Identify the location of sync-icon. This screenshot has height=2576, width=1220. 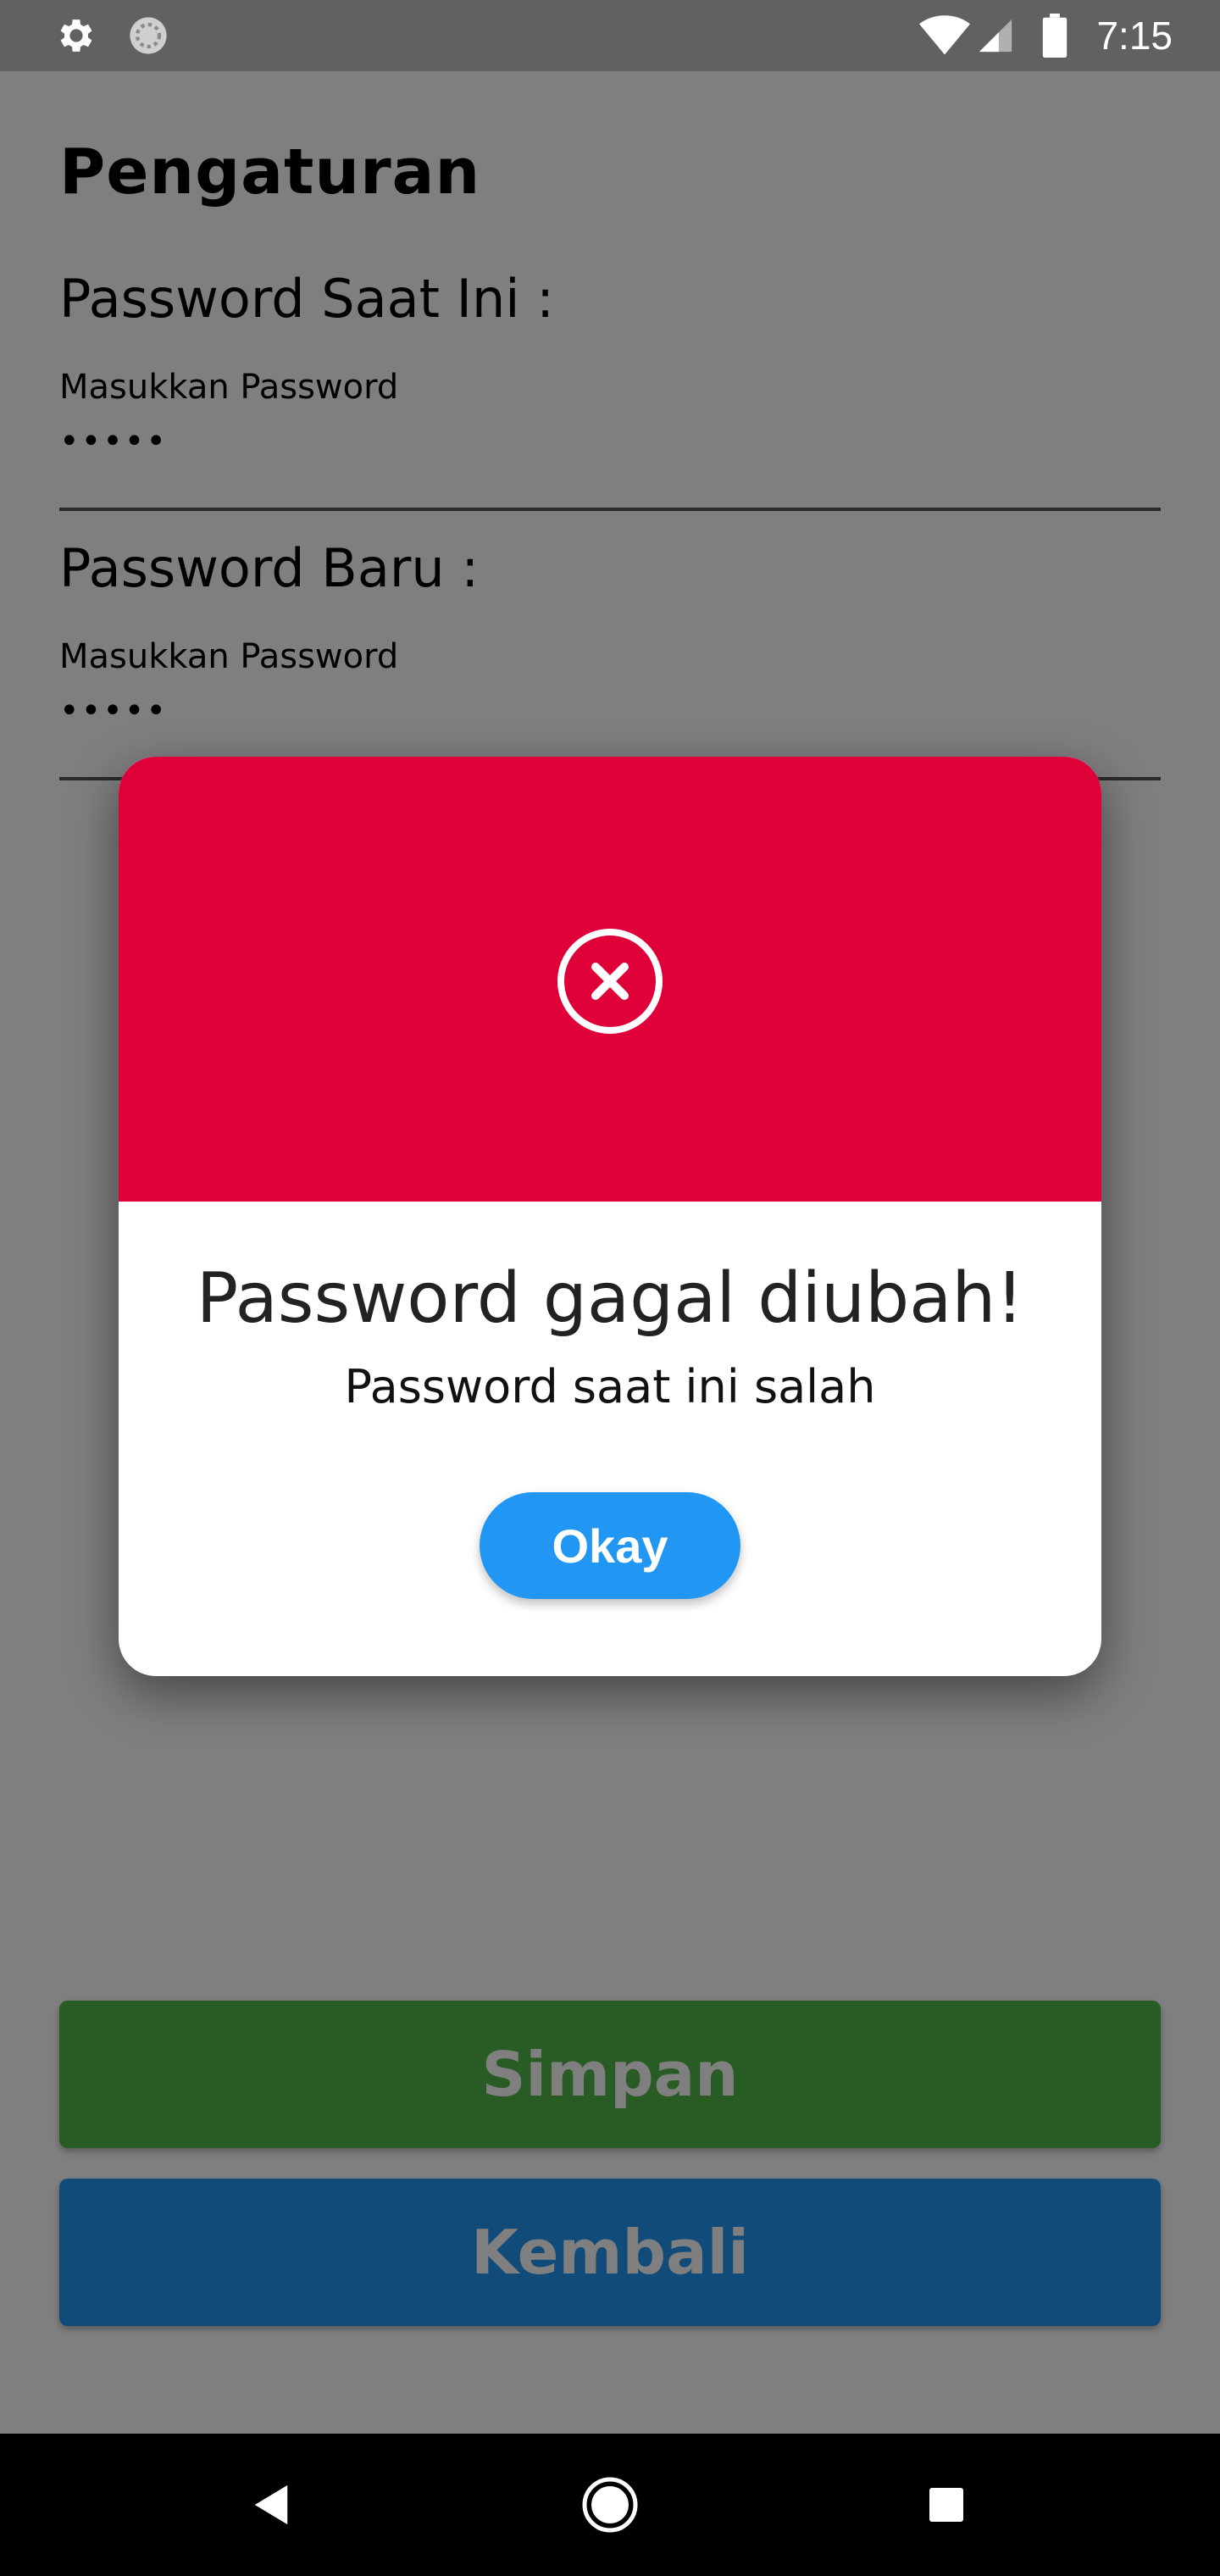
(148, 35).